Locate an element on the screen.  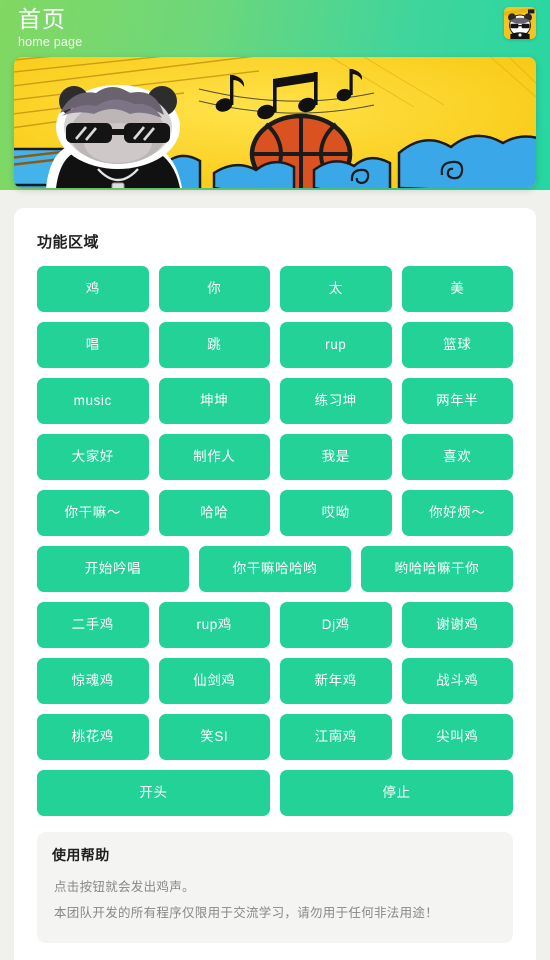
function-button: 你干嘛哈哈哟 is located at coordinates (274, 569).